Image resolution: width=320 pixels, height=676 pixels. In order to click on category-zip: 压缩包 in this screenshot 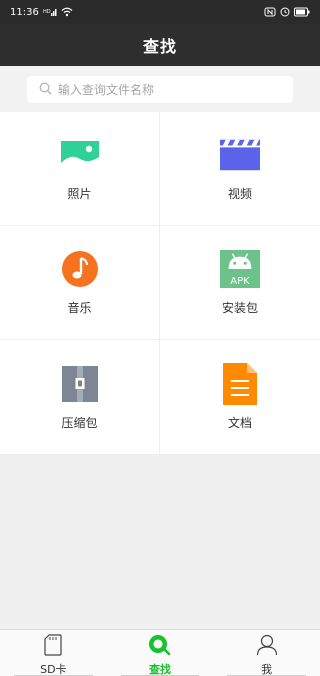, I will do `click(80, 397)`.